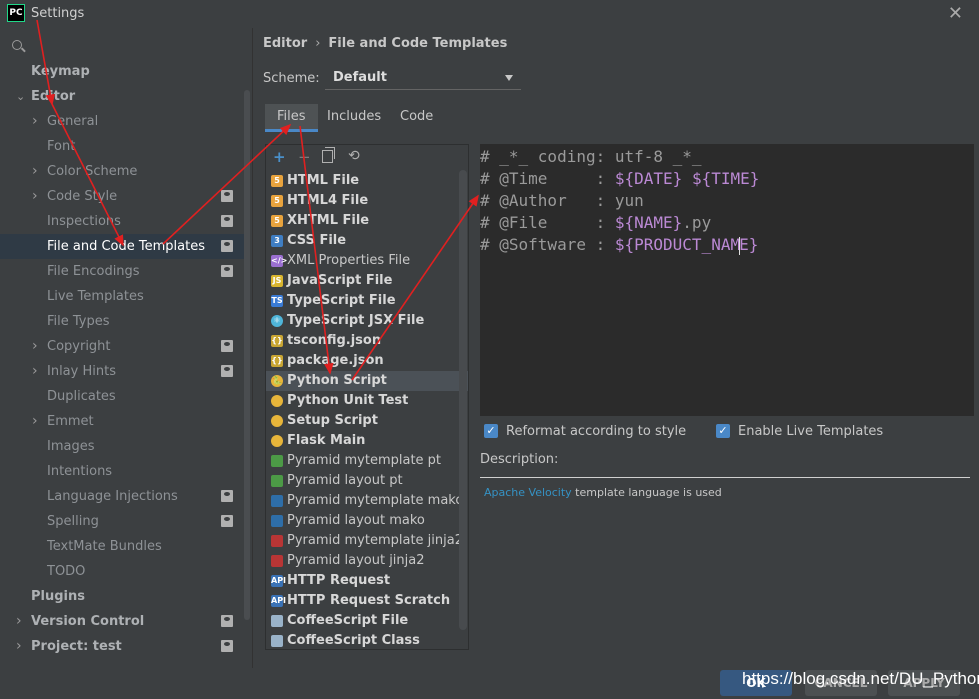 The width and height of the screenshot is (979, 699). I want to click on live-templates-label: Enable Live Templates, so click(810, 431).